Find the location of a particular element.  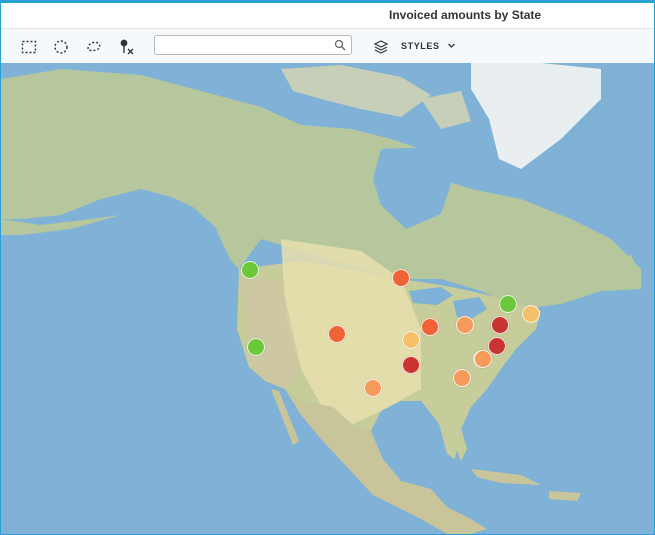

clear-pin-icon is located at coordinates (126, 47).